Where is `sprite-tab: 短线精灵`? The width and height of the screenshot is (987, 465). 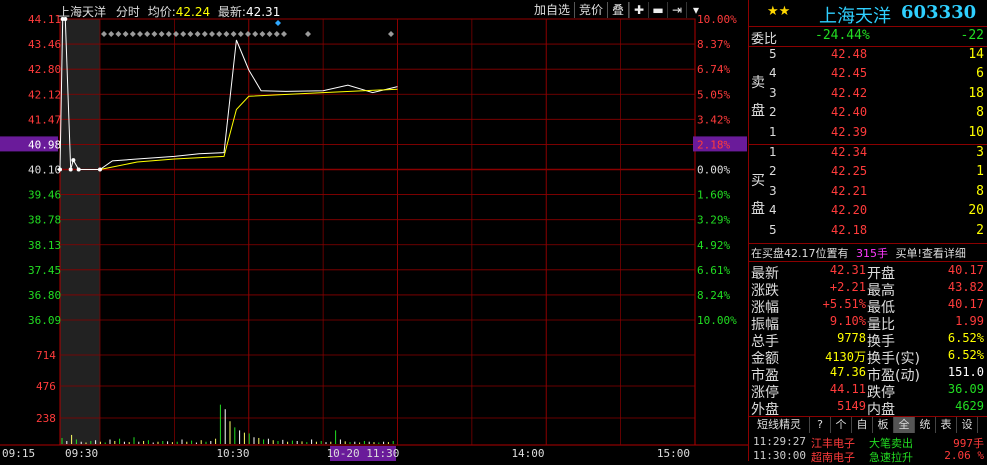 sprite-tab: 短线精灵 is located at coordinates (779, 425).